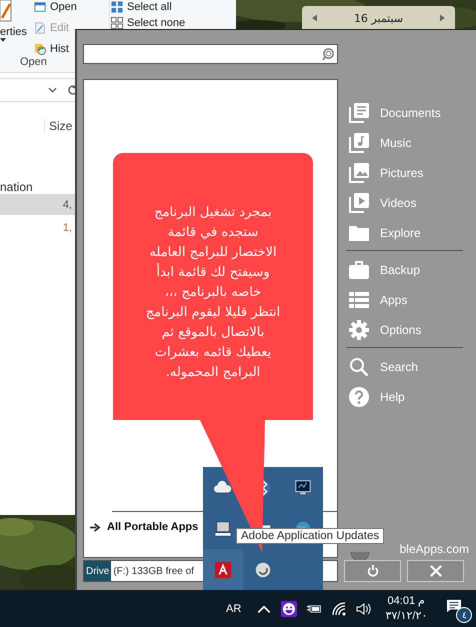  I want to click on search-field, so click(210, 54).